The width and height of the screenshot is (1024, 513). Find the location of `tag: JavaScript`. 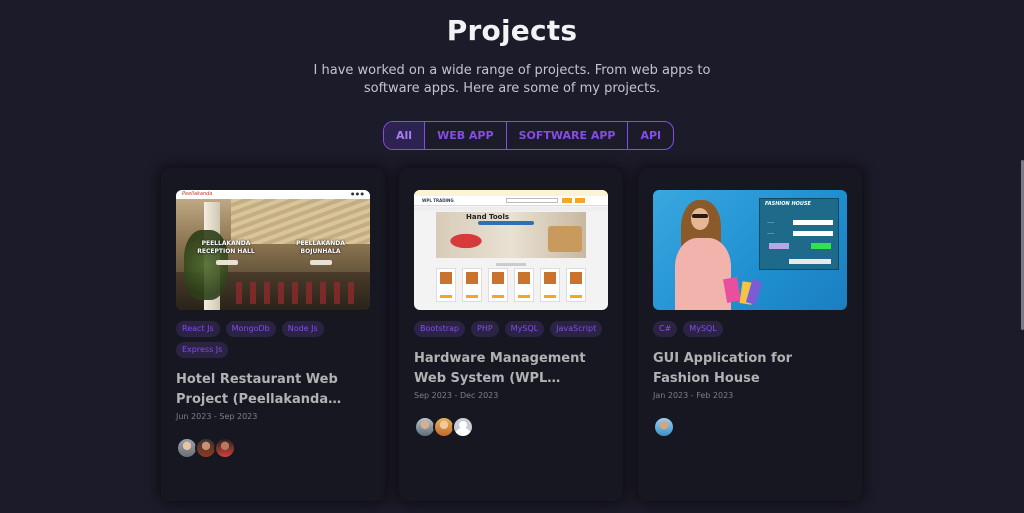

tag: JavaScript is located at coordinates (576, 329).